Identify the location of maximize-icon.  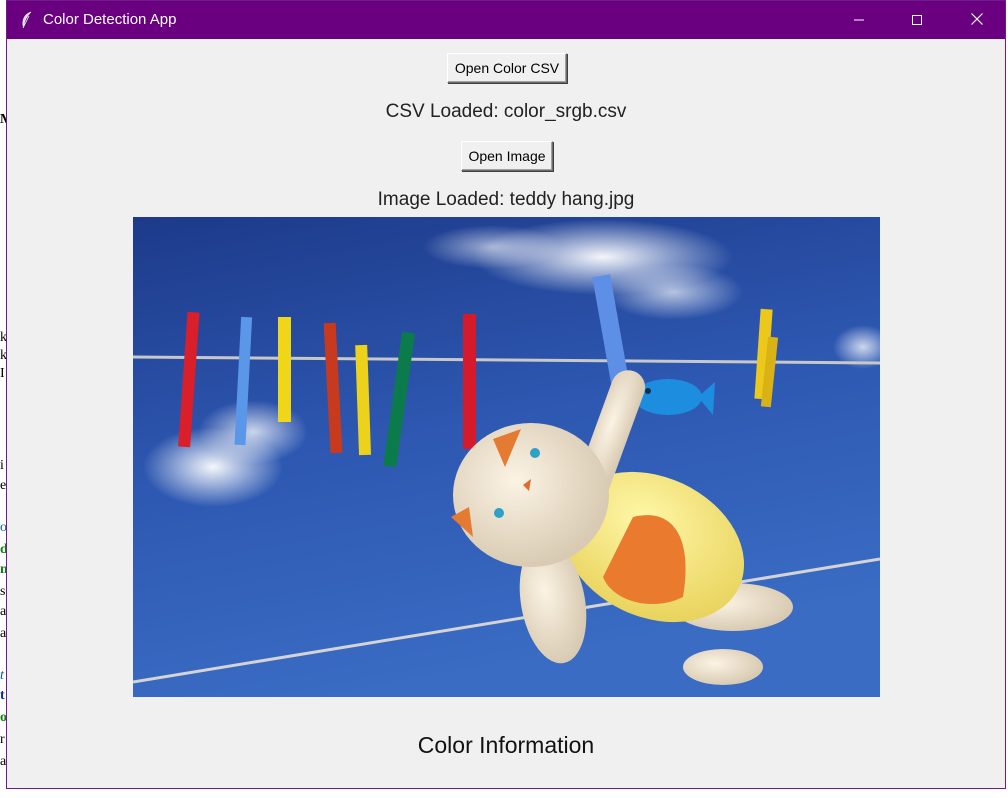
(917, 20).